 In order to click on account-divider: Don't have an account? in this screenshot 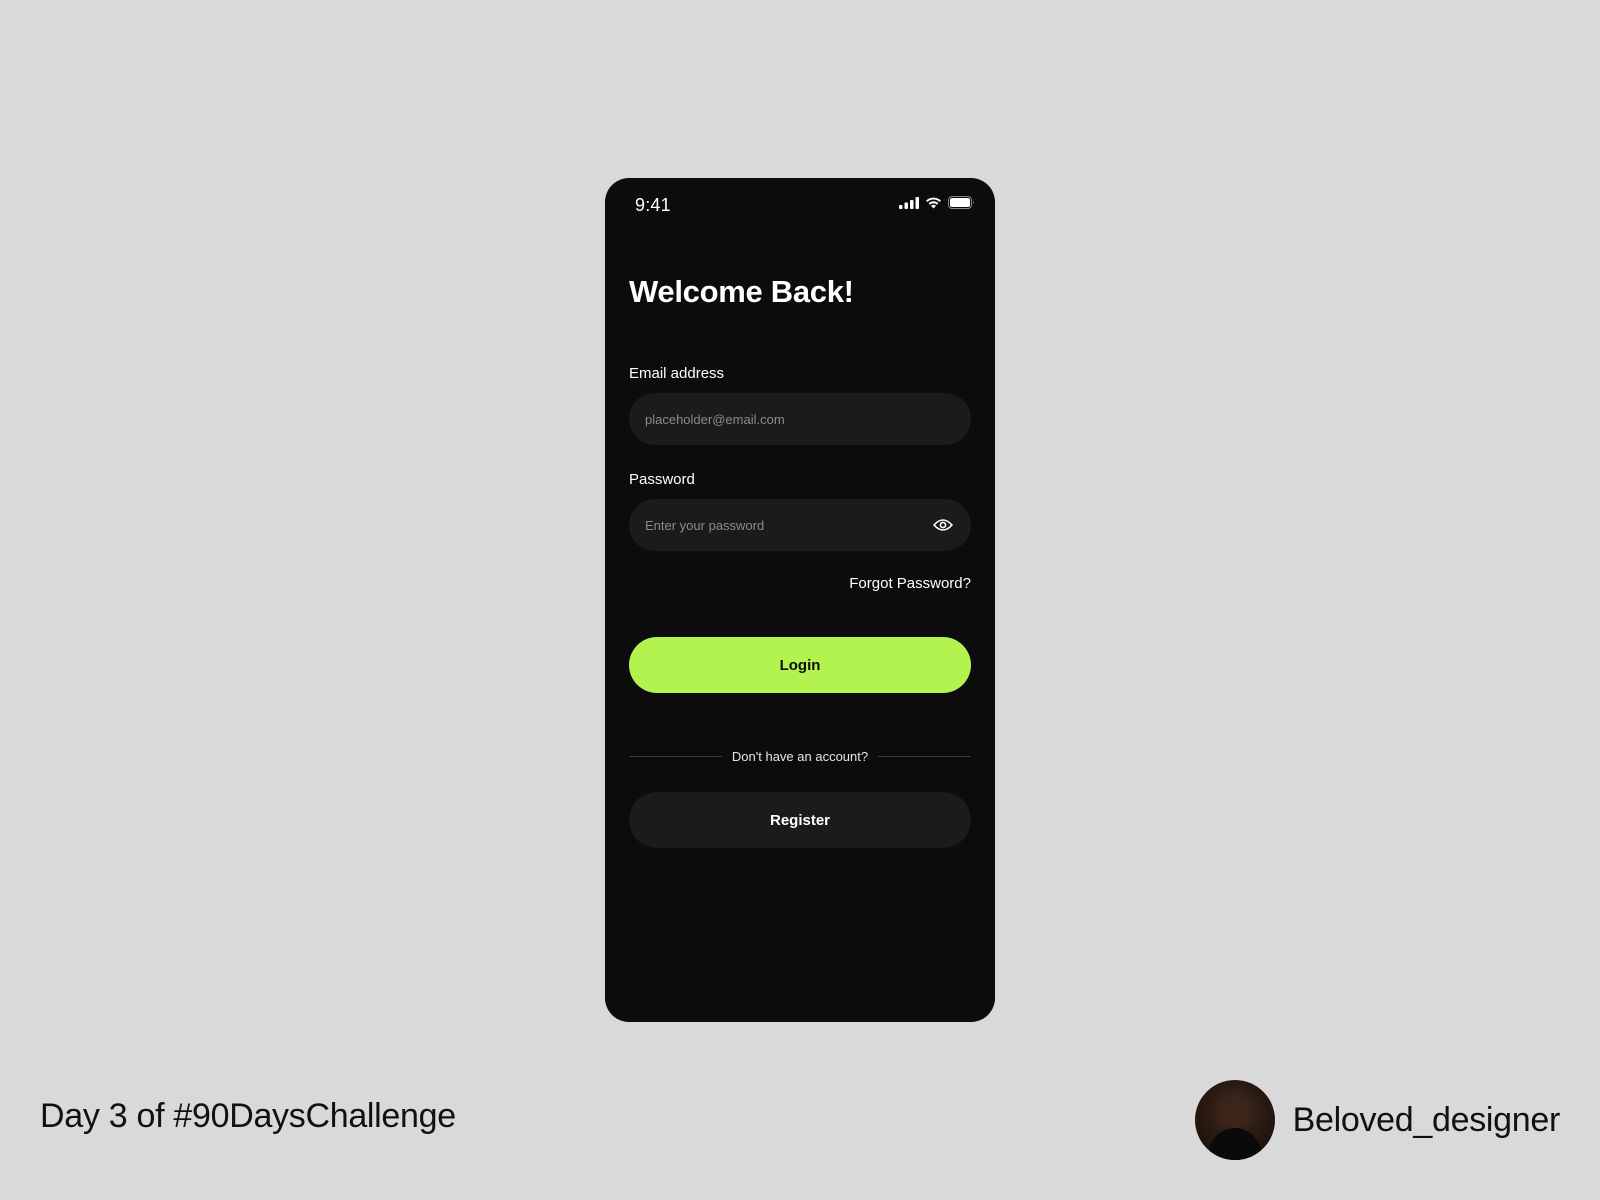, I will do `click(800, 756)`.